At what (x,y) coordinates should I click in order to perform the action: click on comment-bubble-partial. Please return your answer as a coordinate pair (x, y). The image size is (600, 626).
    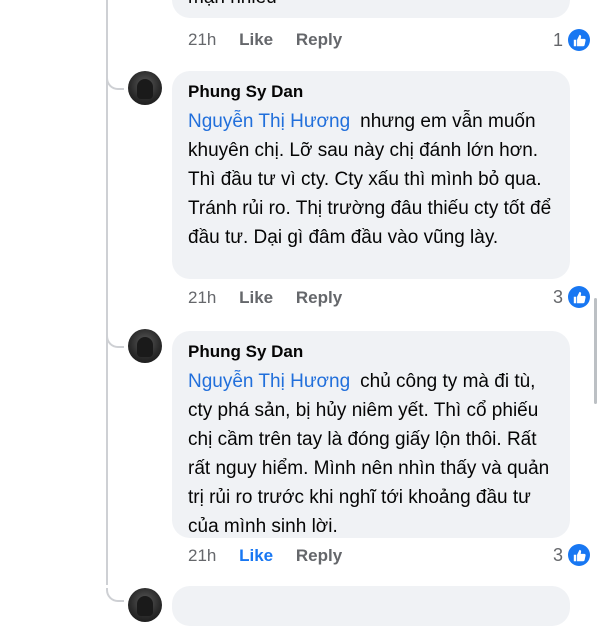
    Looking at the image, I should click on (371, 606).